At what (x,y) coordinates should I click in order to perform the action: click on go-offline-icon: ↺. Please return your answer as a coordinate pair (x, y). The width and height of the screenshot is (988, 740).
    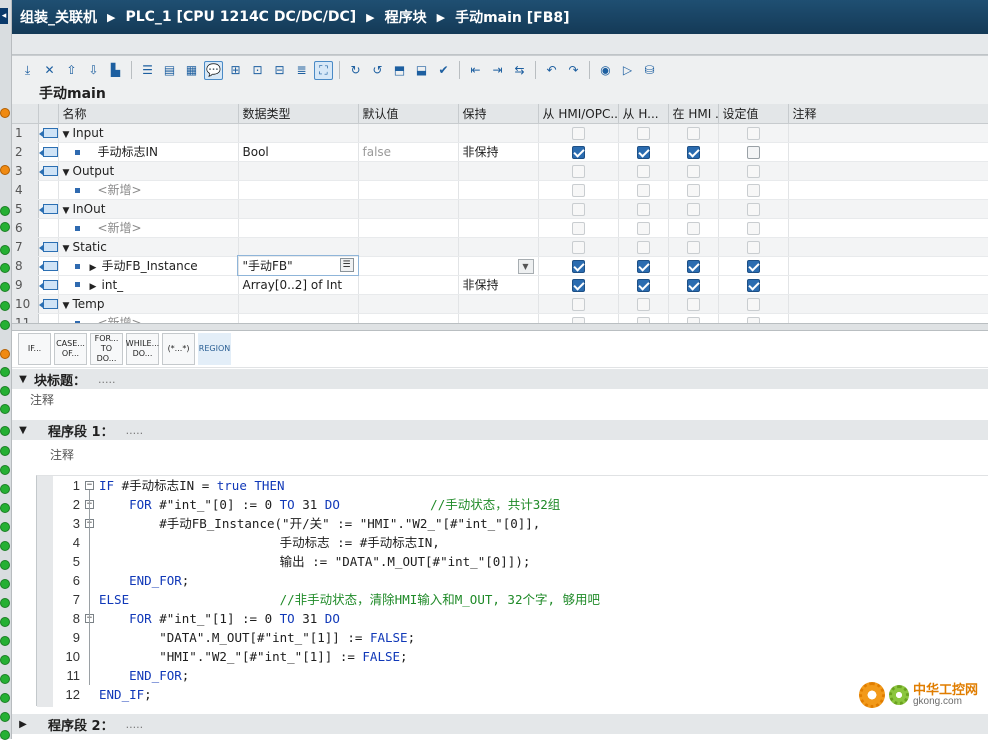
    Looking at the image, I should click on (377, 70).